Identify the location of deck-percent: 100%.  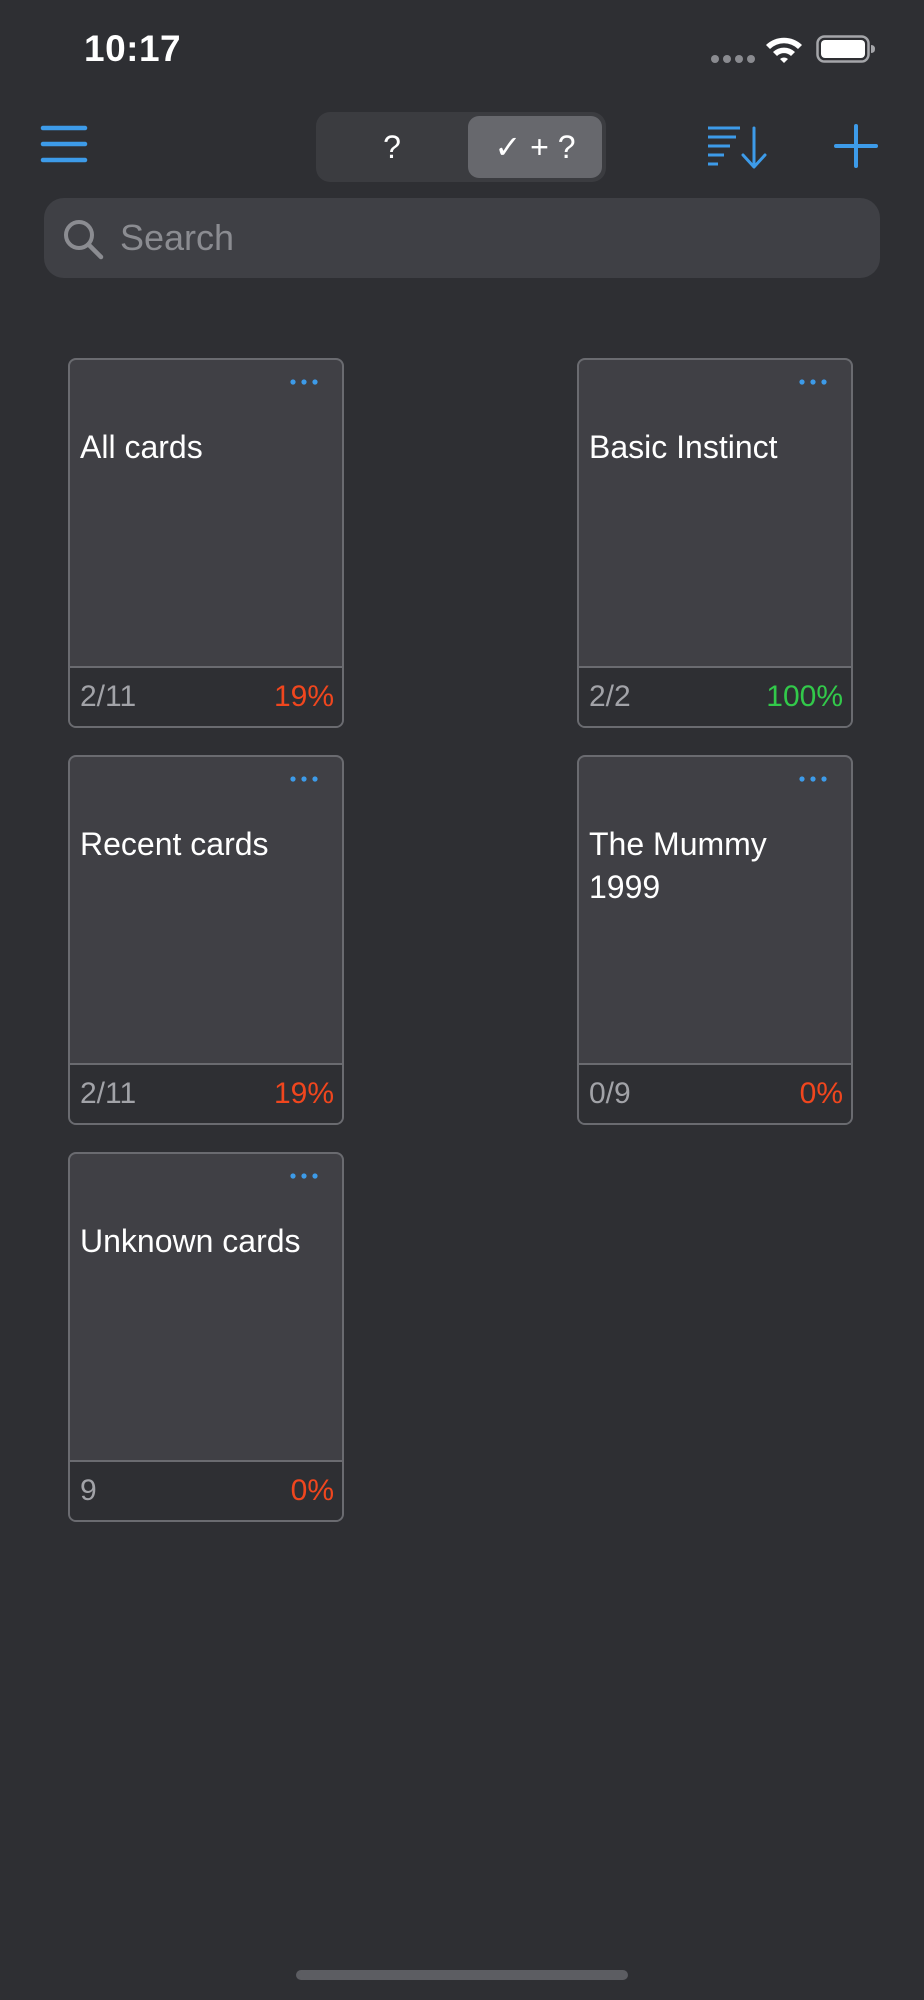
(804, 696).